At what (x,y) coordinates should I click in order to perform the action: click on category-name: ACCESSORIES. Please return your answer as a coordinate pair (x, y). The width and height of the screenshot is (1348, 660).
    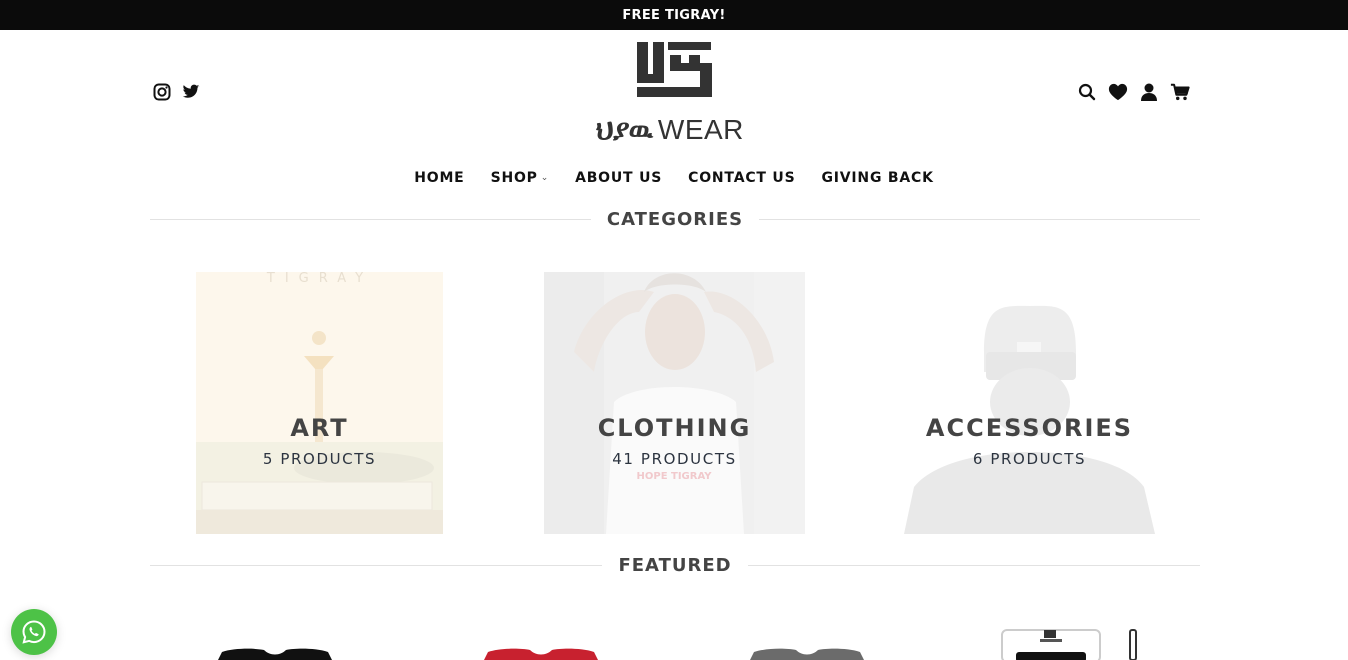
    Looking at the image, I should click on (1029, 428).